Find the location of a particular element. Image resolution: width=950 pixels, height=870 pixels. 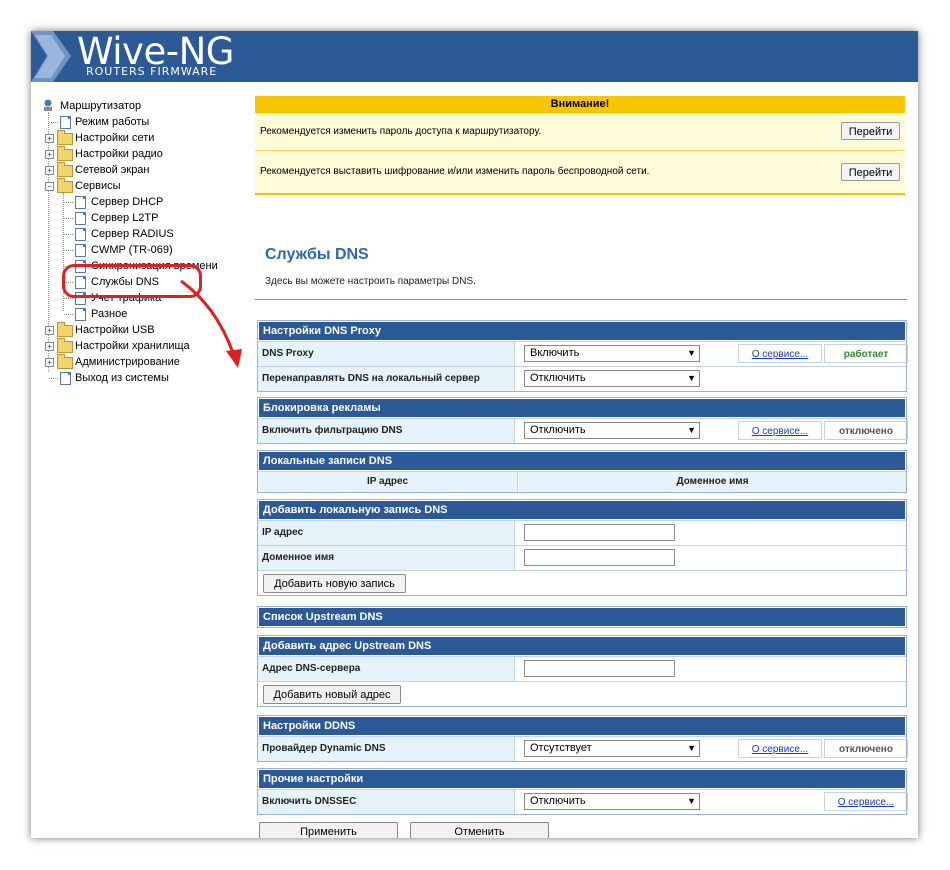

setting-label: IP адрес is located at coordinates (386, 533).